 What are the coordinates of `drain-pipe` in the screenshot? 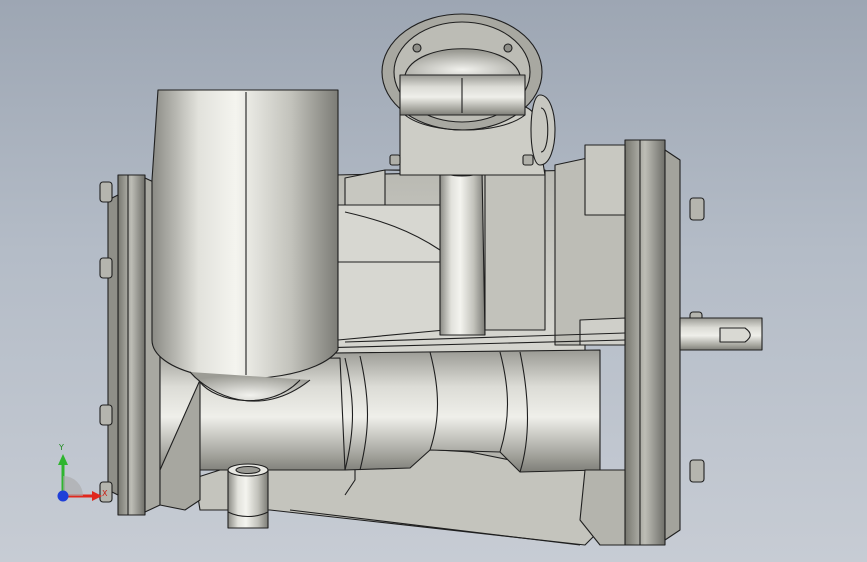 It's located at (248, 499).